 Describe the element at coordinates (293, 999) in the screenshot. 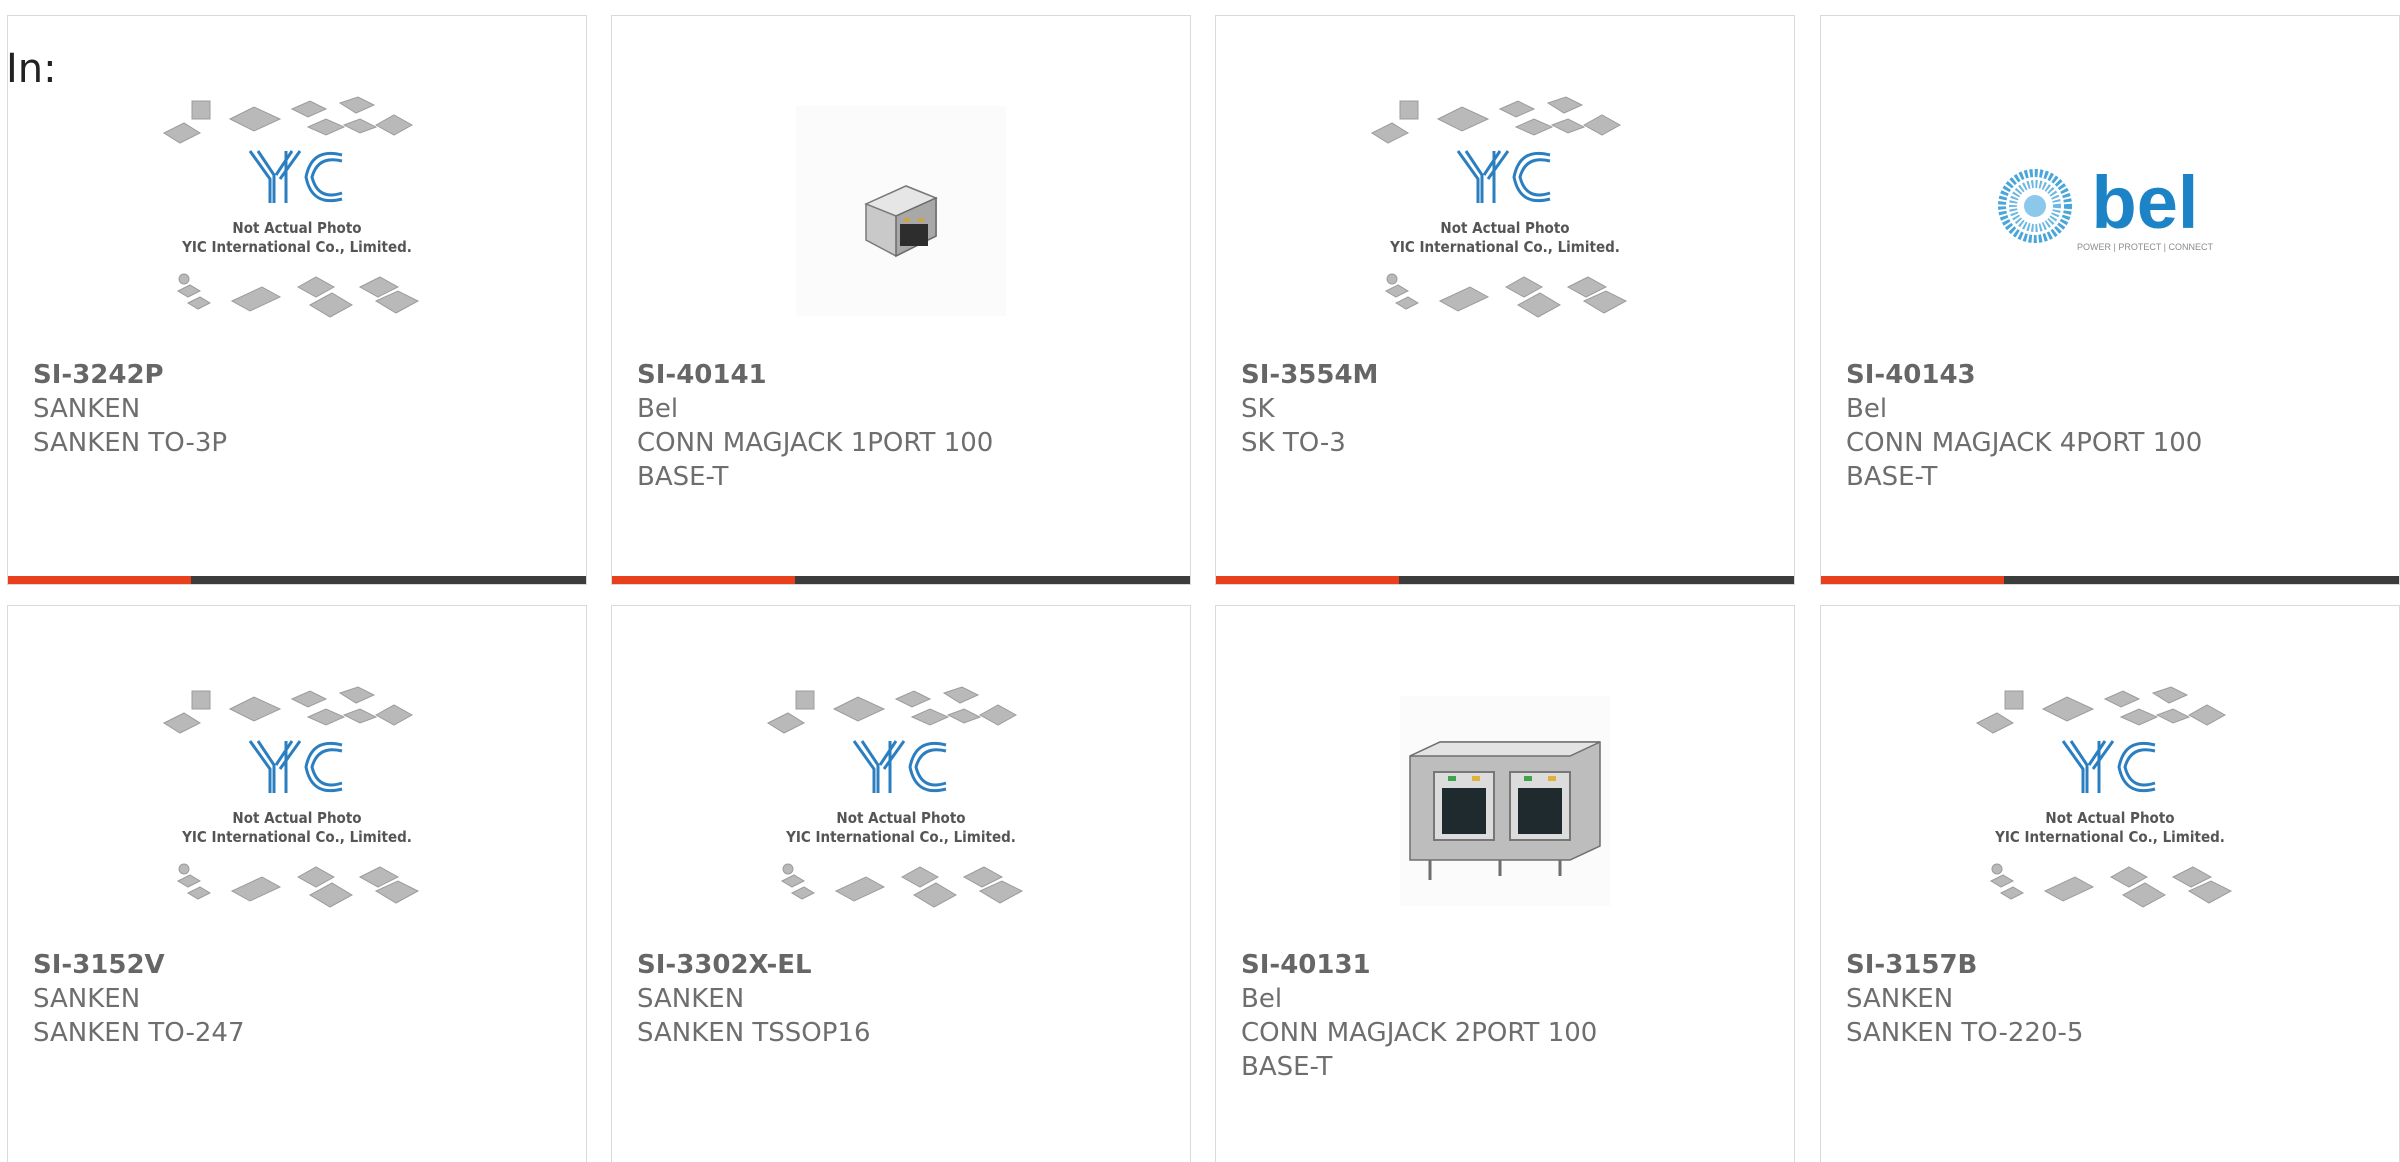

I see `product-info: SI-3152V SANKEN SANKEN TO-247` at that location.